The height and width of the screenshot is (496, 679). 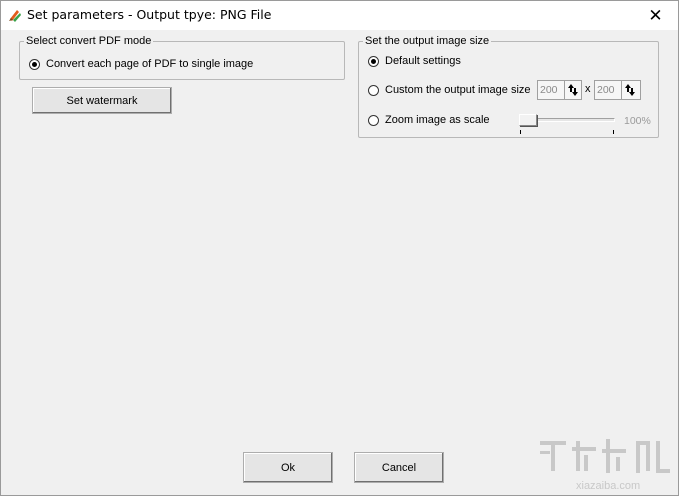 What do you see at coordinates (605, 465) in the screenshot?
I see `site-logo-watermark: xiazaiba.com` at bounding box center [605, 465].